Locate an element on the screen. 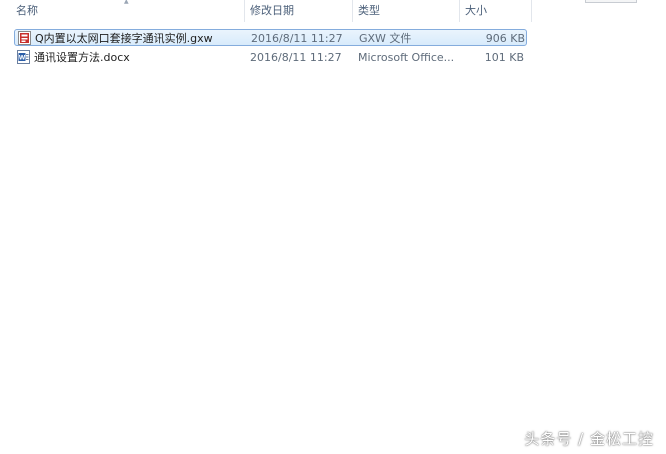 Image resolution: width=666 pixels, height=454 pixels. column-header-type-label: 类型 is located at coordinates (369, 10).